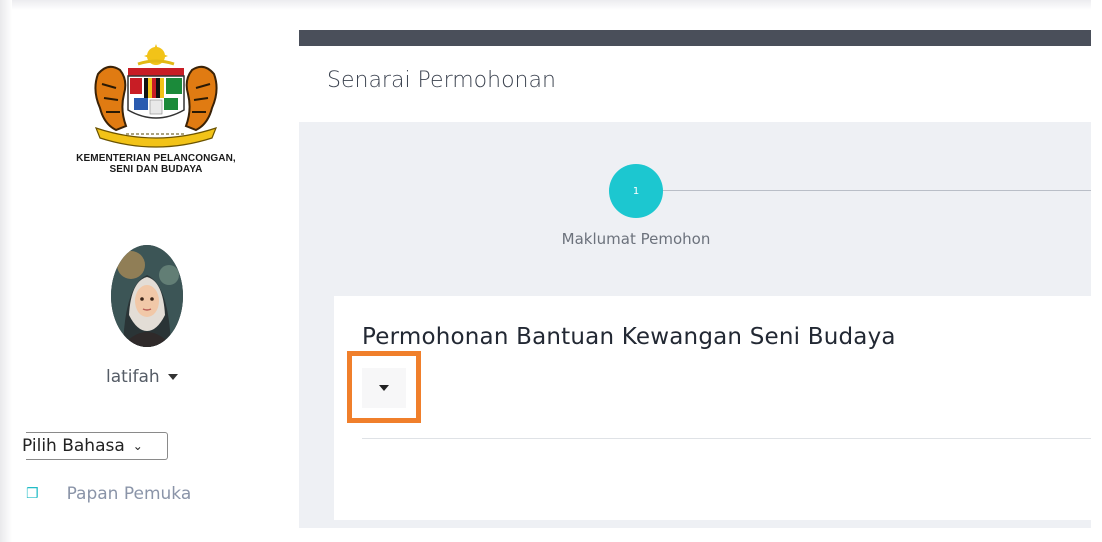  Describe the element at coordinates (133, 377) in the screenshot. I see `username-label: latifah` at that location.